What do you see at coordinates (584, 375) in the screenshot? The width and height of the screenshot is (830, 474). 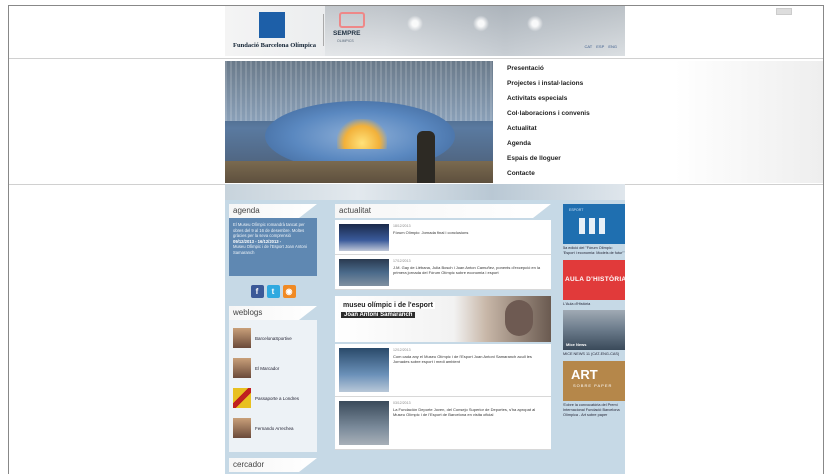 I see `art-title: ART` at bounding box center [584, 375].